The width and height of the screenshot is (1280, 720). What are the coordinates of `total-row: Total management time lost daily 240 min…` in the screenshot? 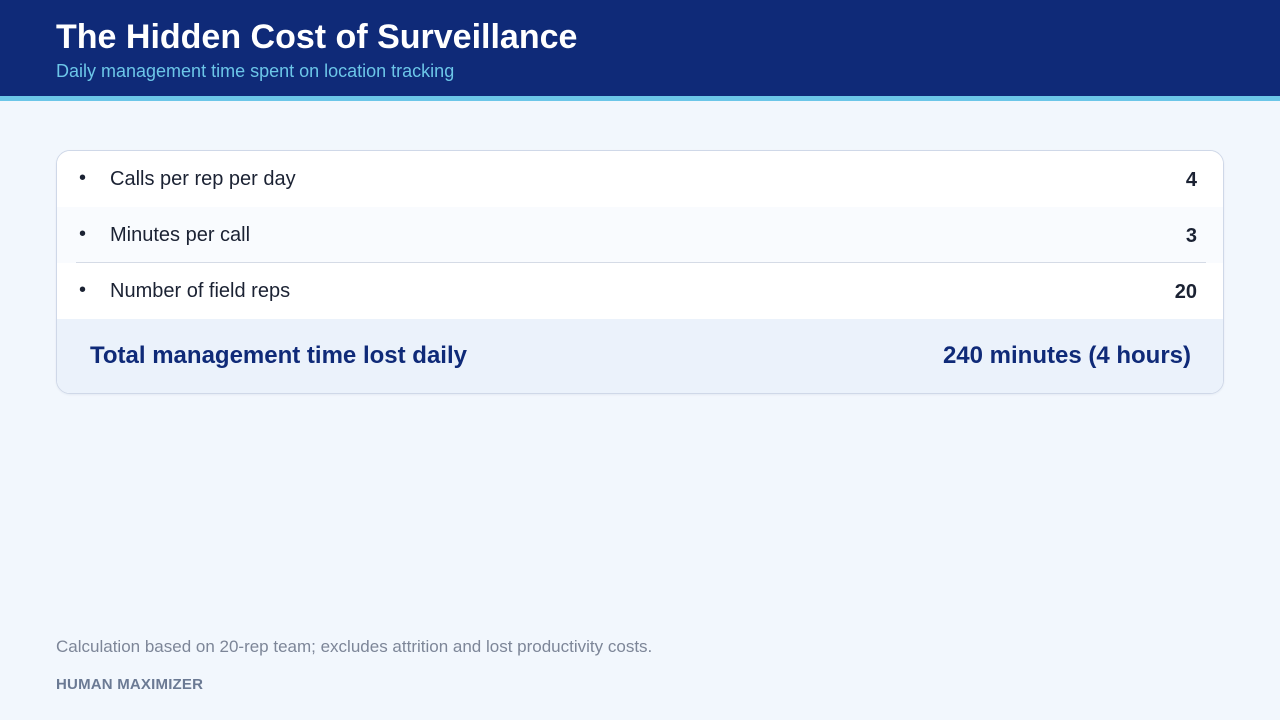 It's located at (640, 356).